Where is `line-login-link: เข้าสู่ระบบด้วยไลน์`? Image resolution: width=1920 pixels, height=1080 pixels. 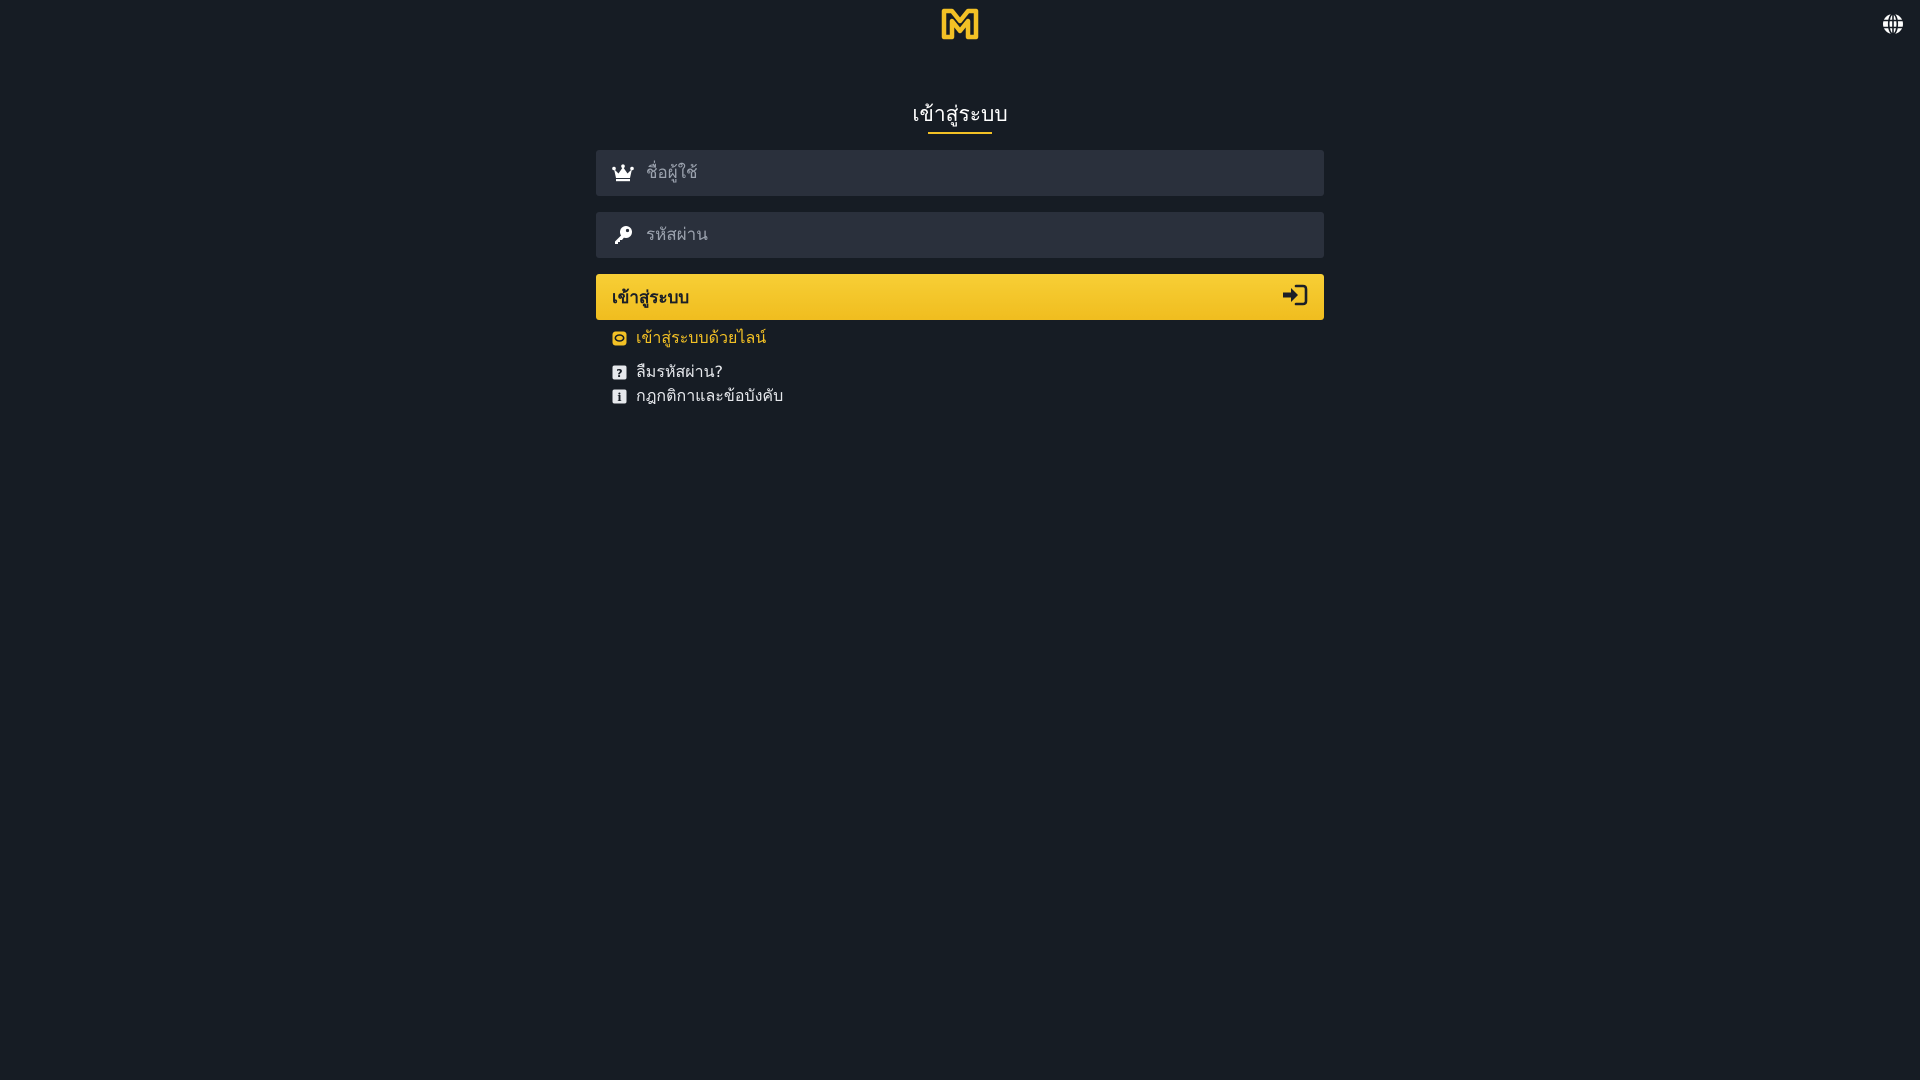 line-login-link: เข้าสู่ระบบด้วยไลน์ is located at coordinates (697, 338).